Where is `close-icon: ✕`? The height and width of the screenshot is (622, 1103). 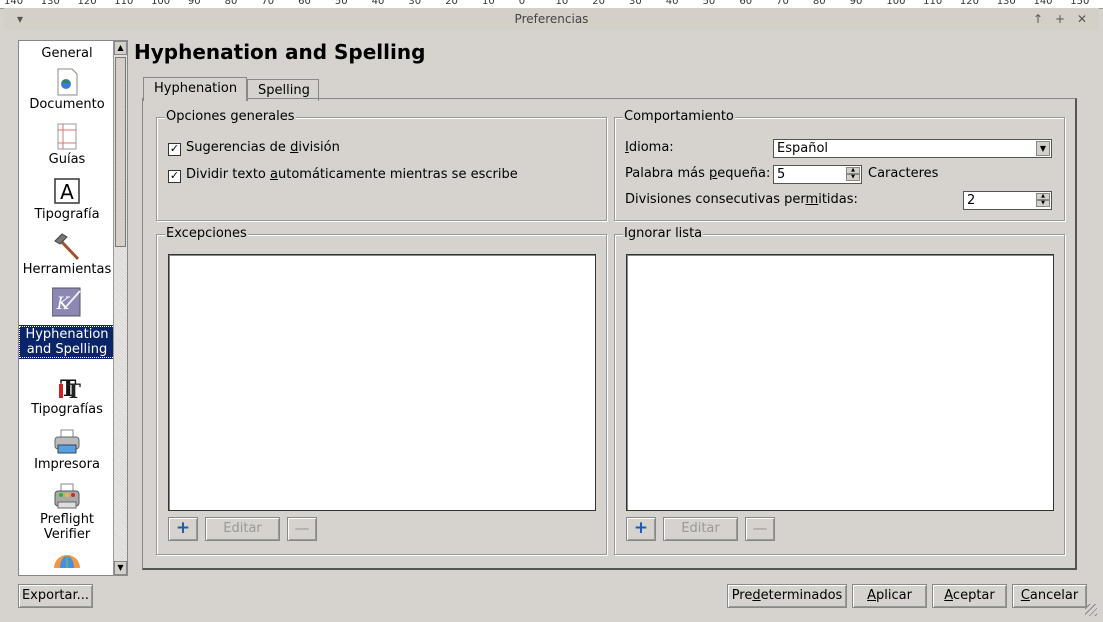 close-icon: ✕ is located at coordinates (1082, 19).